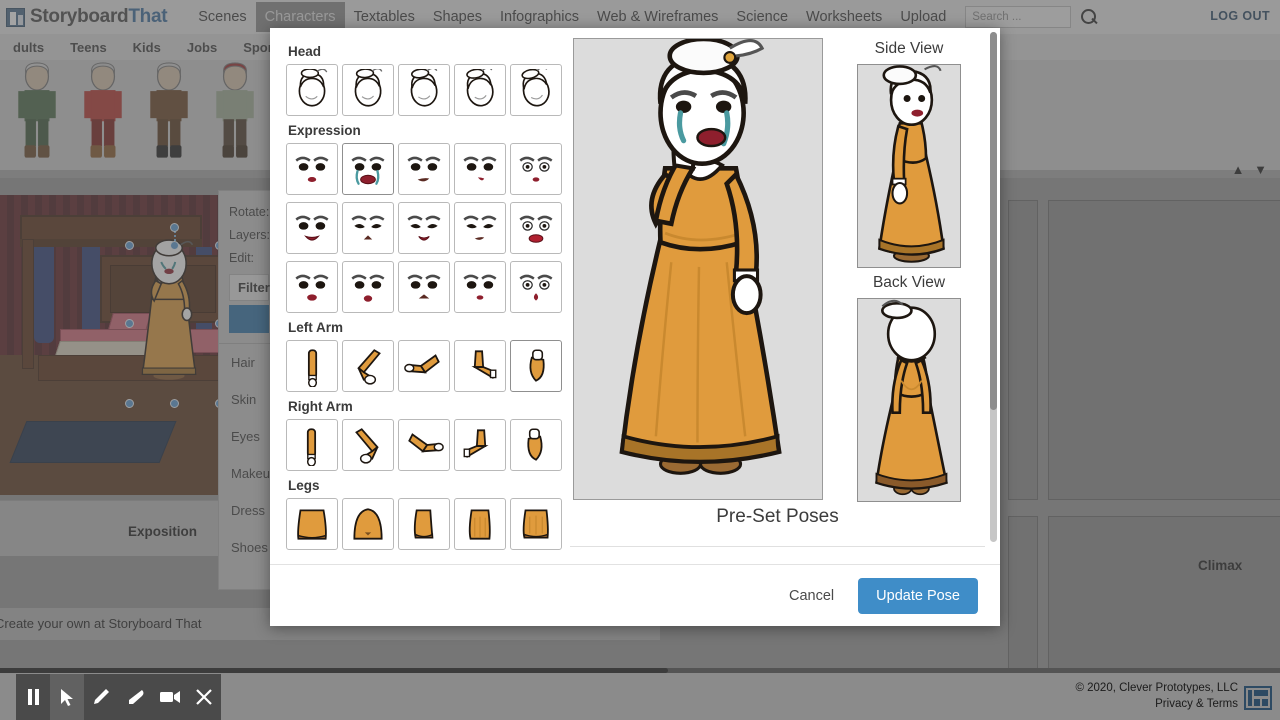 The image size is (1280, 720). What do you see at coordinates (33, 697) in the screenshot?
I see `pause-icon` at bounding box center [33, 697].